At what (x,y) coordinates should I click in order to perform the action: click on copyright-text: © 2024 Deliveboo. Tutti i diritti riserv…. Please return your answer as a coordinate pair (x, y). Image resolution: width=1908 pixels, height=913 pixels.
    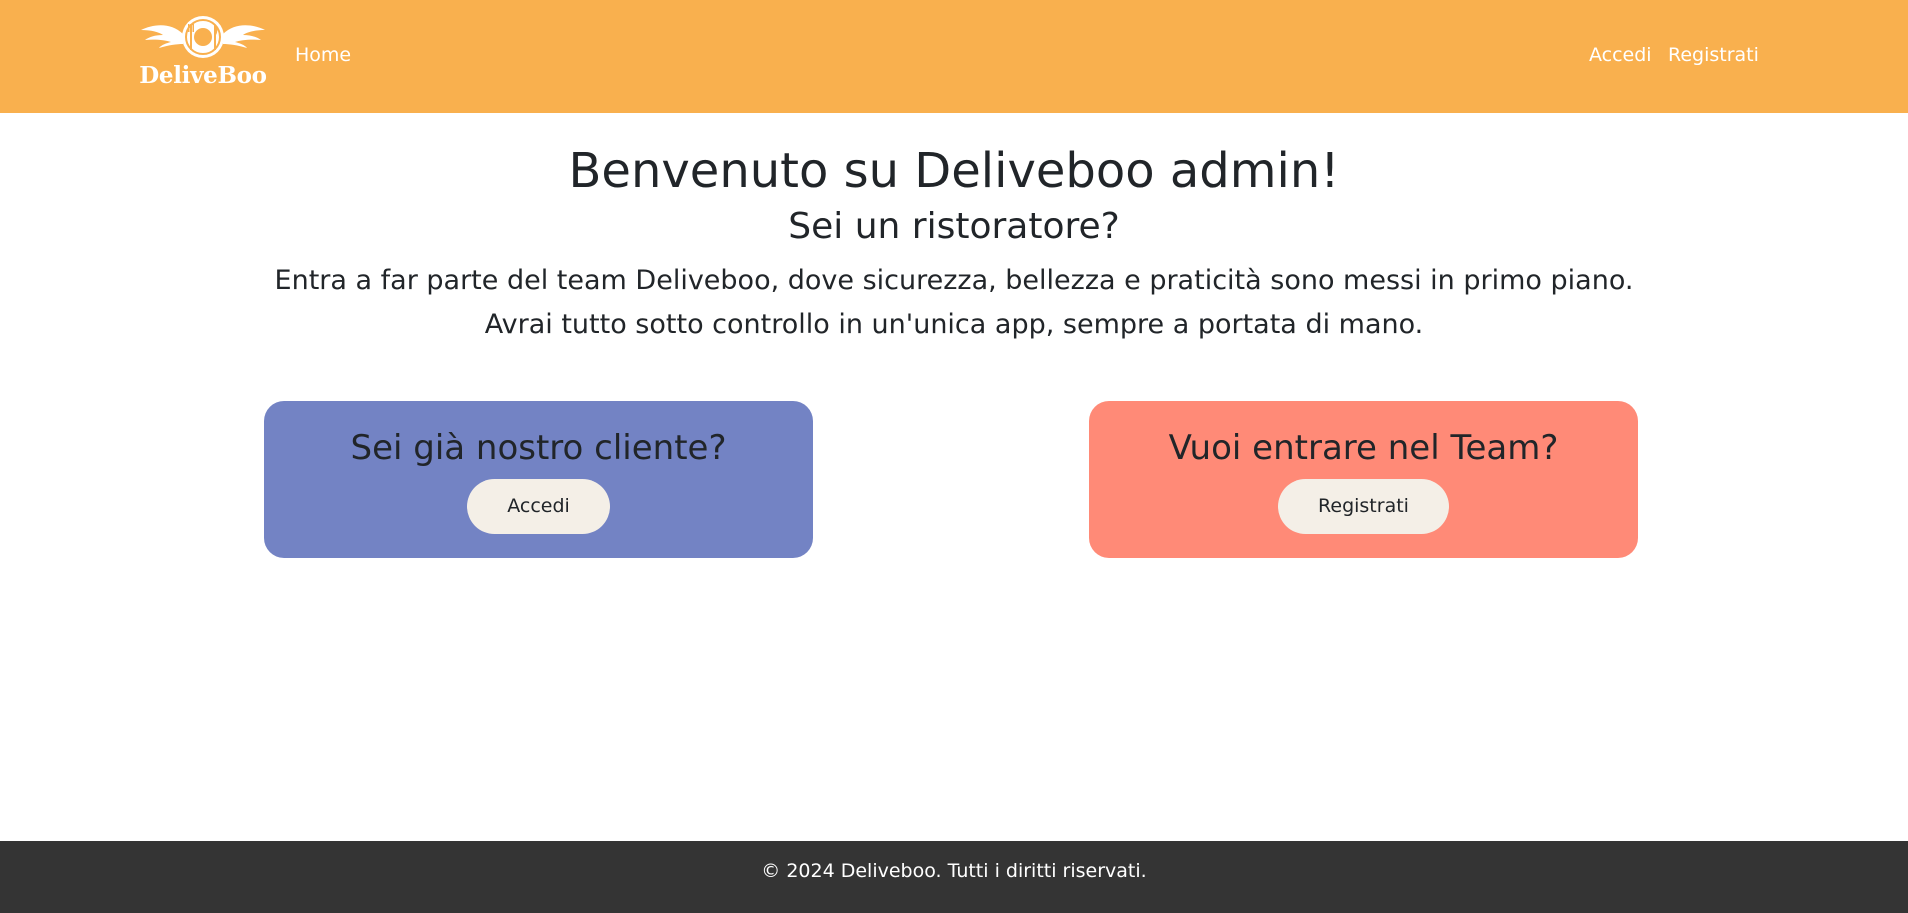
    Looking at the image, I should click on (954, 871).